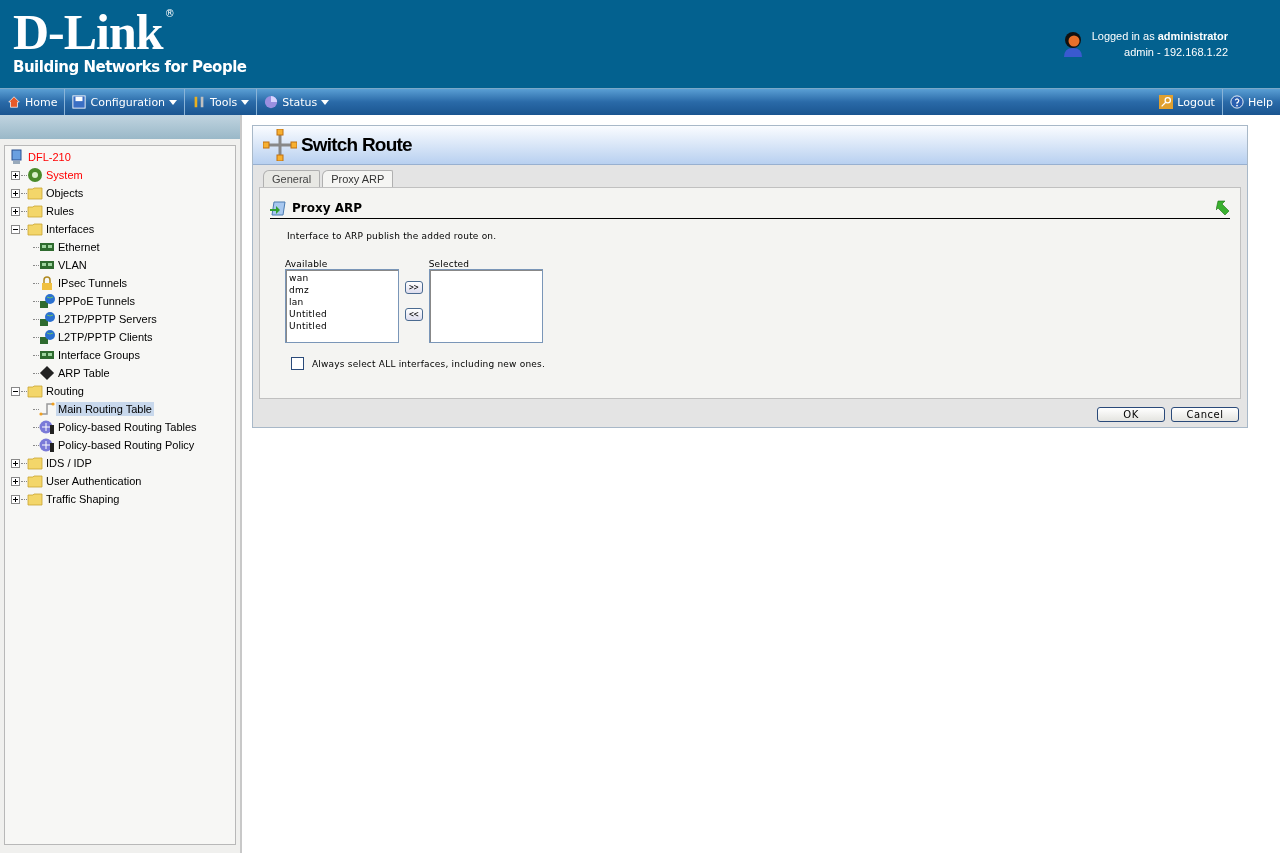  I want to click on brand-logo: D-Link, so click(88, 32).